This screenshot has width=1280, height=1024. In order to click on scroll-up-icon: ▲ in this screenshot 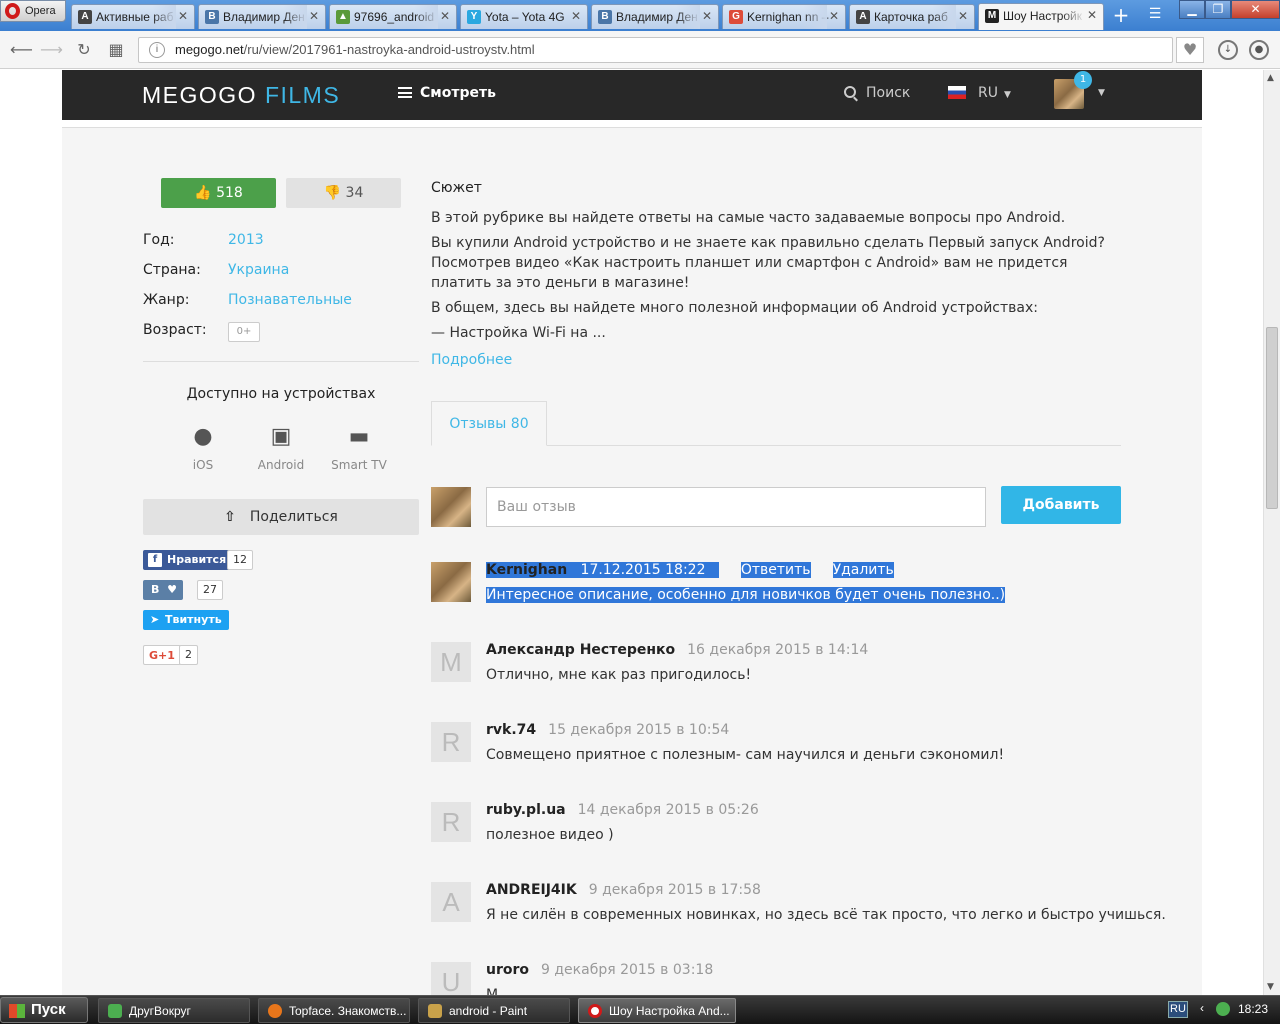, I will do `click(1270, 78)`.